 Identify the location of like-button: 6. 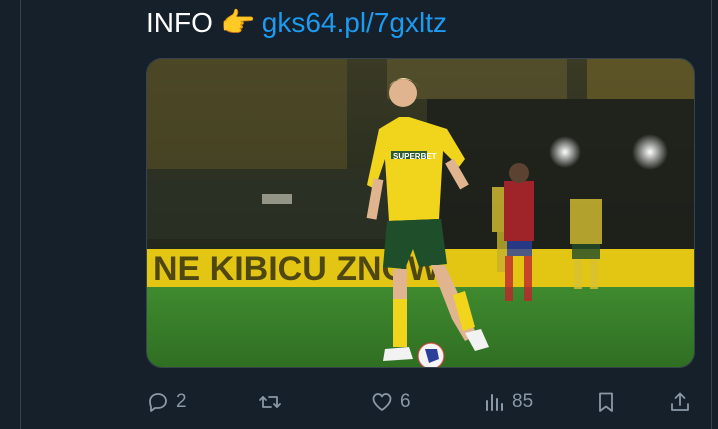
(390, 402).